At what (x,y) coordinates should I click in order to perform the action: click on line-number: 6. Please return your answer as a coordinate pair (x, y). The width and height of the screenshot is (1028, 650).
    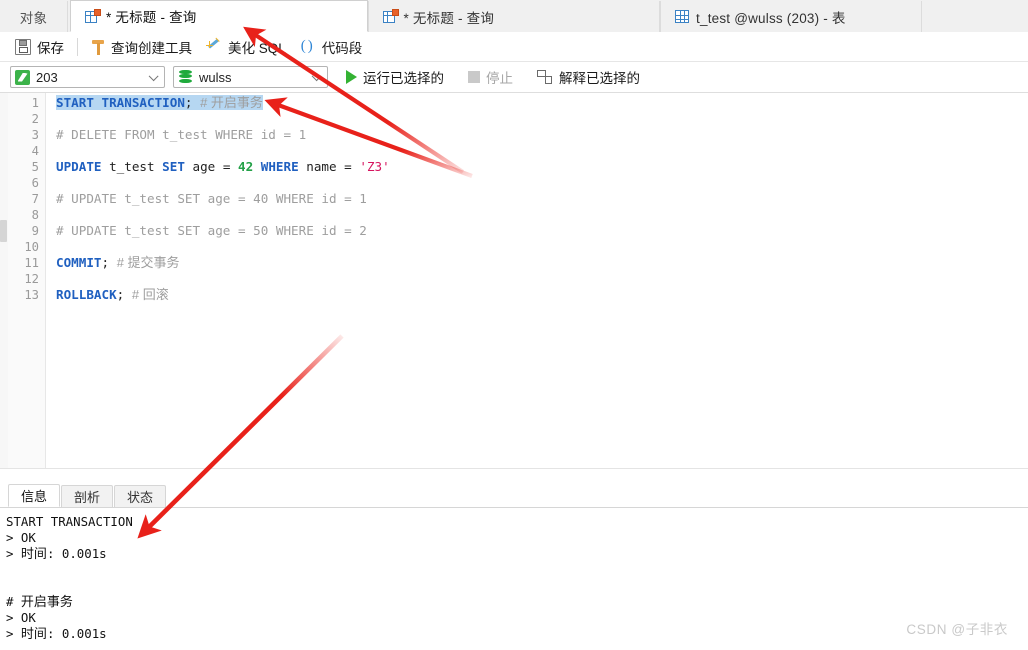
    Looking at the image, I should click on (35, 183).